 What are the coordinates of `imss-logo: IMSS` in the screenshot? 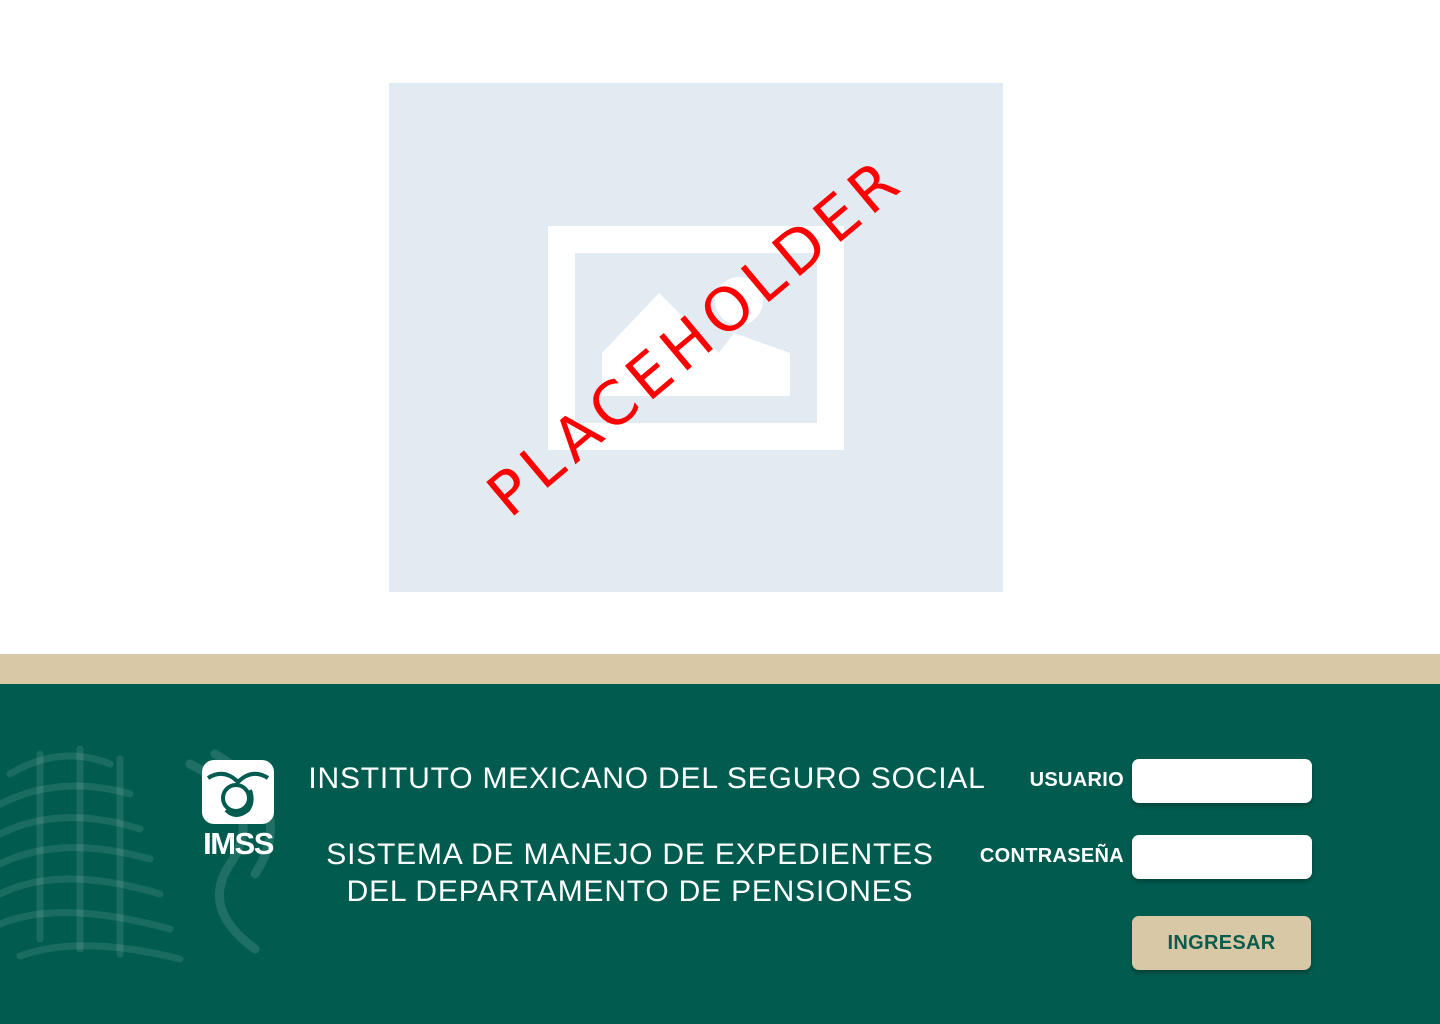 It's located at (238, 809).